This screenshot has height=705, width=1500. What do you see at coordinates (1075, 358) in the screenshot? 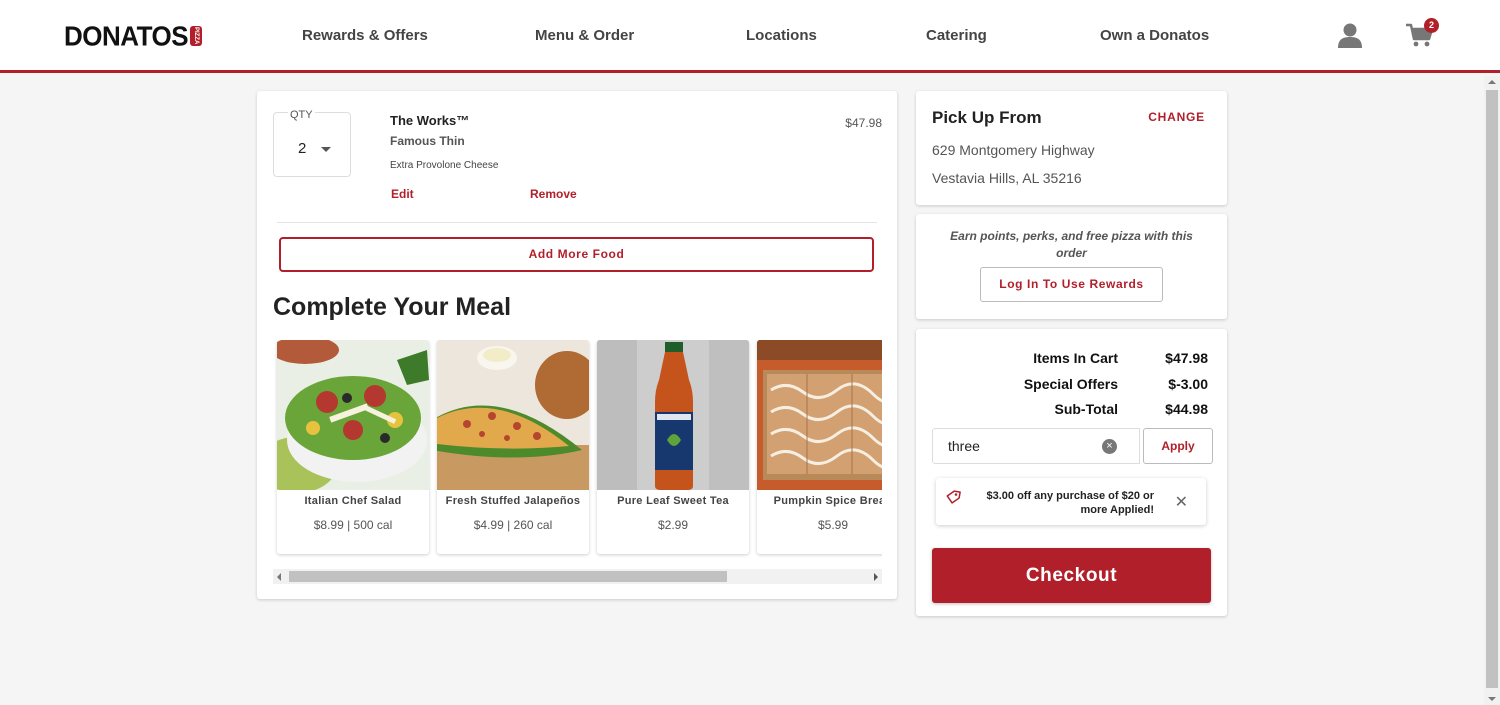
I see `items-in-cart-label: Items In Cart` at bounding box center [1075, 358].